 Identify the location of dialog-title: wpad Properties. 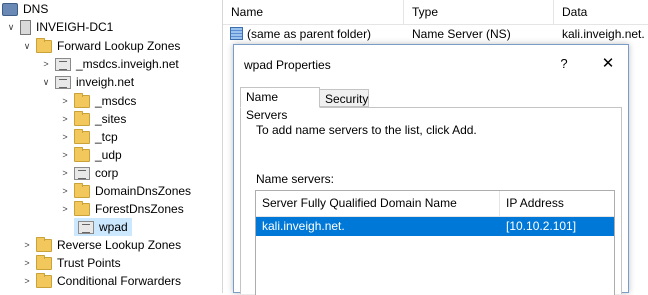
(287, 65).